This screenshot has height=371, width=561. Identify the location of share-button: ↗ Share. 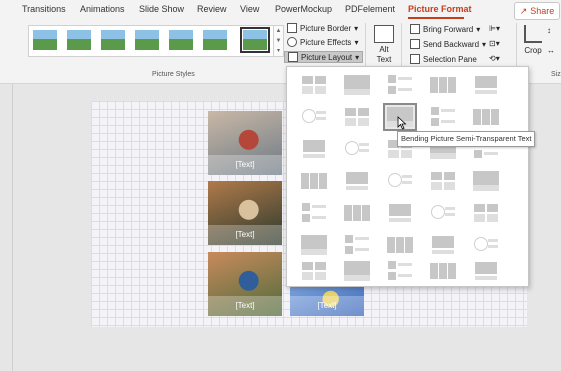
(537, 11).